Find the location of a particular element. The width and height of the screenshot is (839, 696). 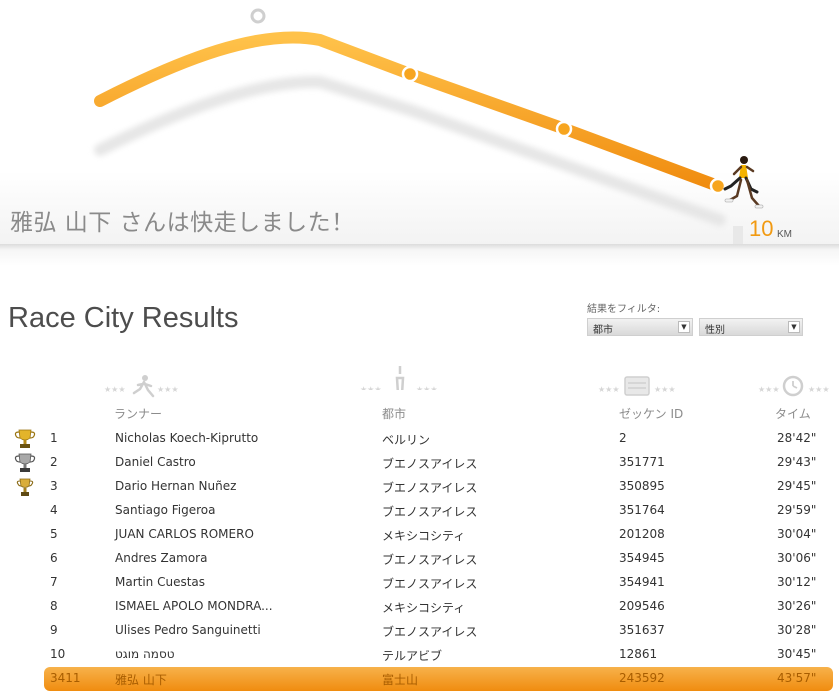

table-row: 6 Andres Zamora ブエノスアイレス 354945 30'06" is located at coordinates (419, 559).